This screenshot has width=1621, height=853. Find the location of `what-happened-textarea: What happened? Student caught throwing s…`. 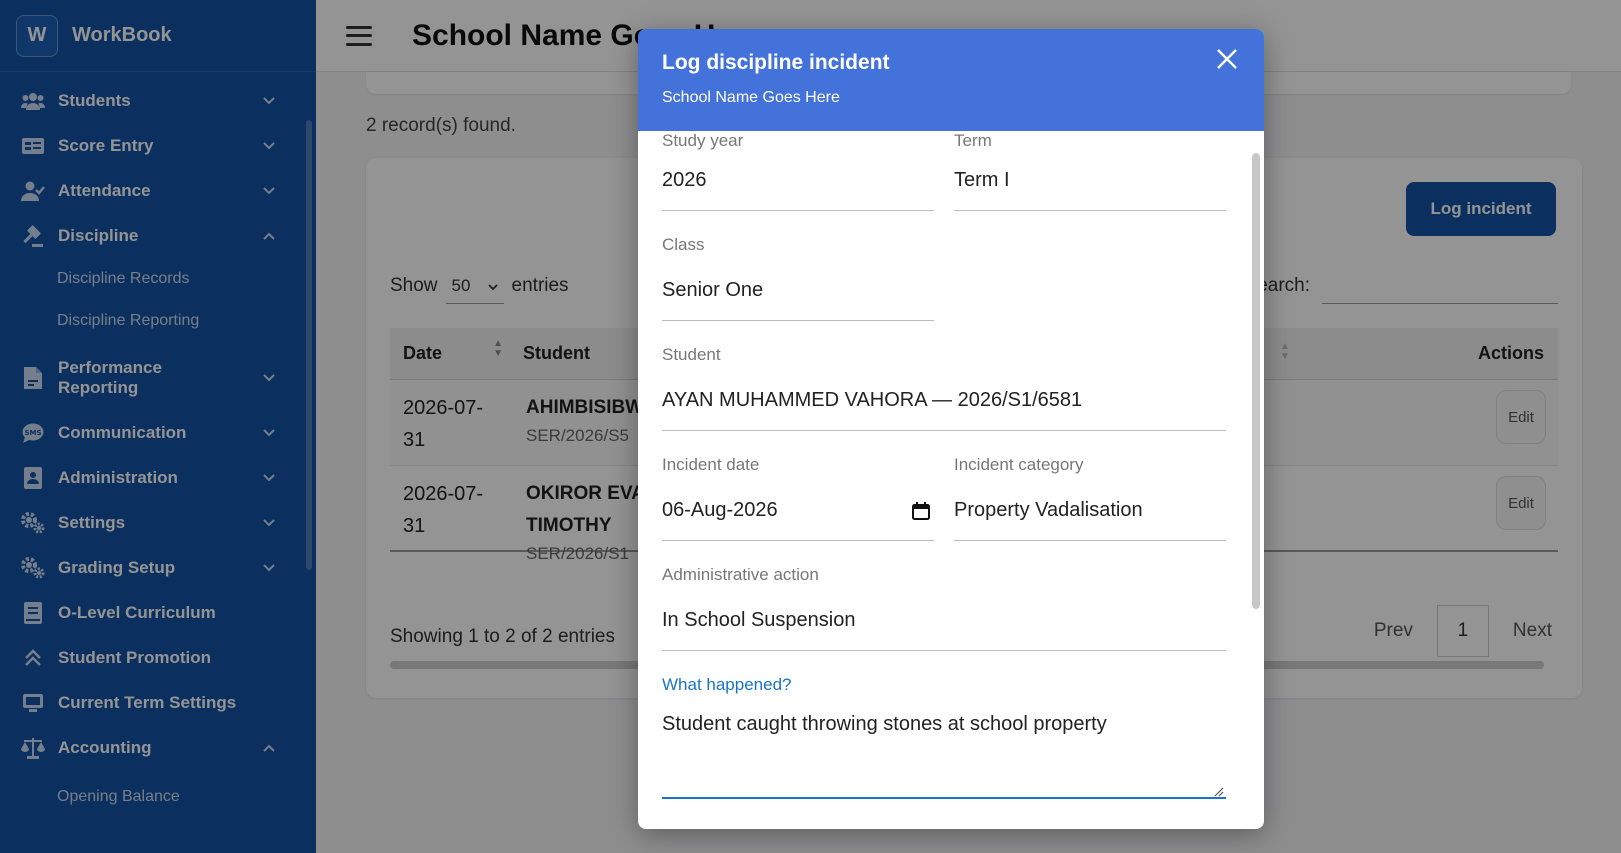

what-happened-textarea: What happened? Student caught throwing s… is located at coordinates (944, 737).